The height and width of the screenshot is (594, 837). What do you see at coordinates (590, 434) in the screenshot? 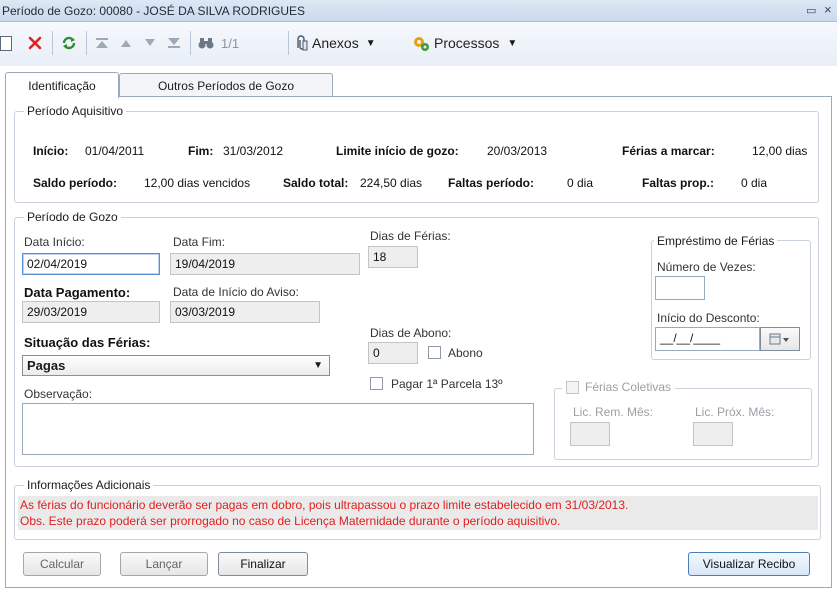
I see `lic-rem-mes-field` at bounding box center [590, 434].